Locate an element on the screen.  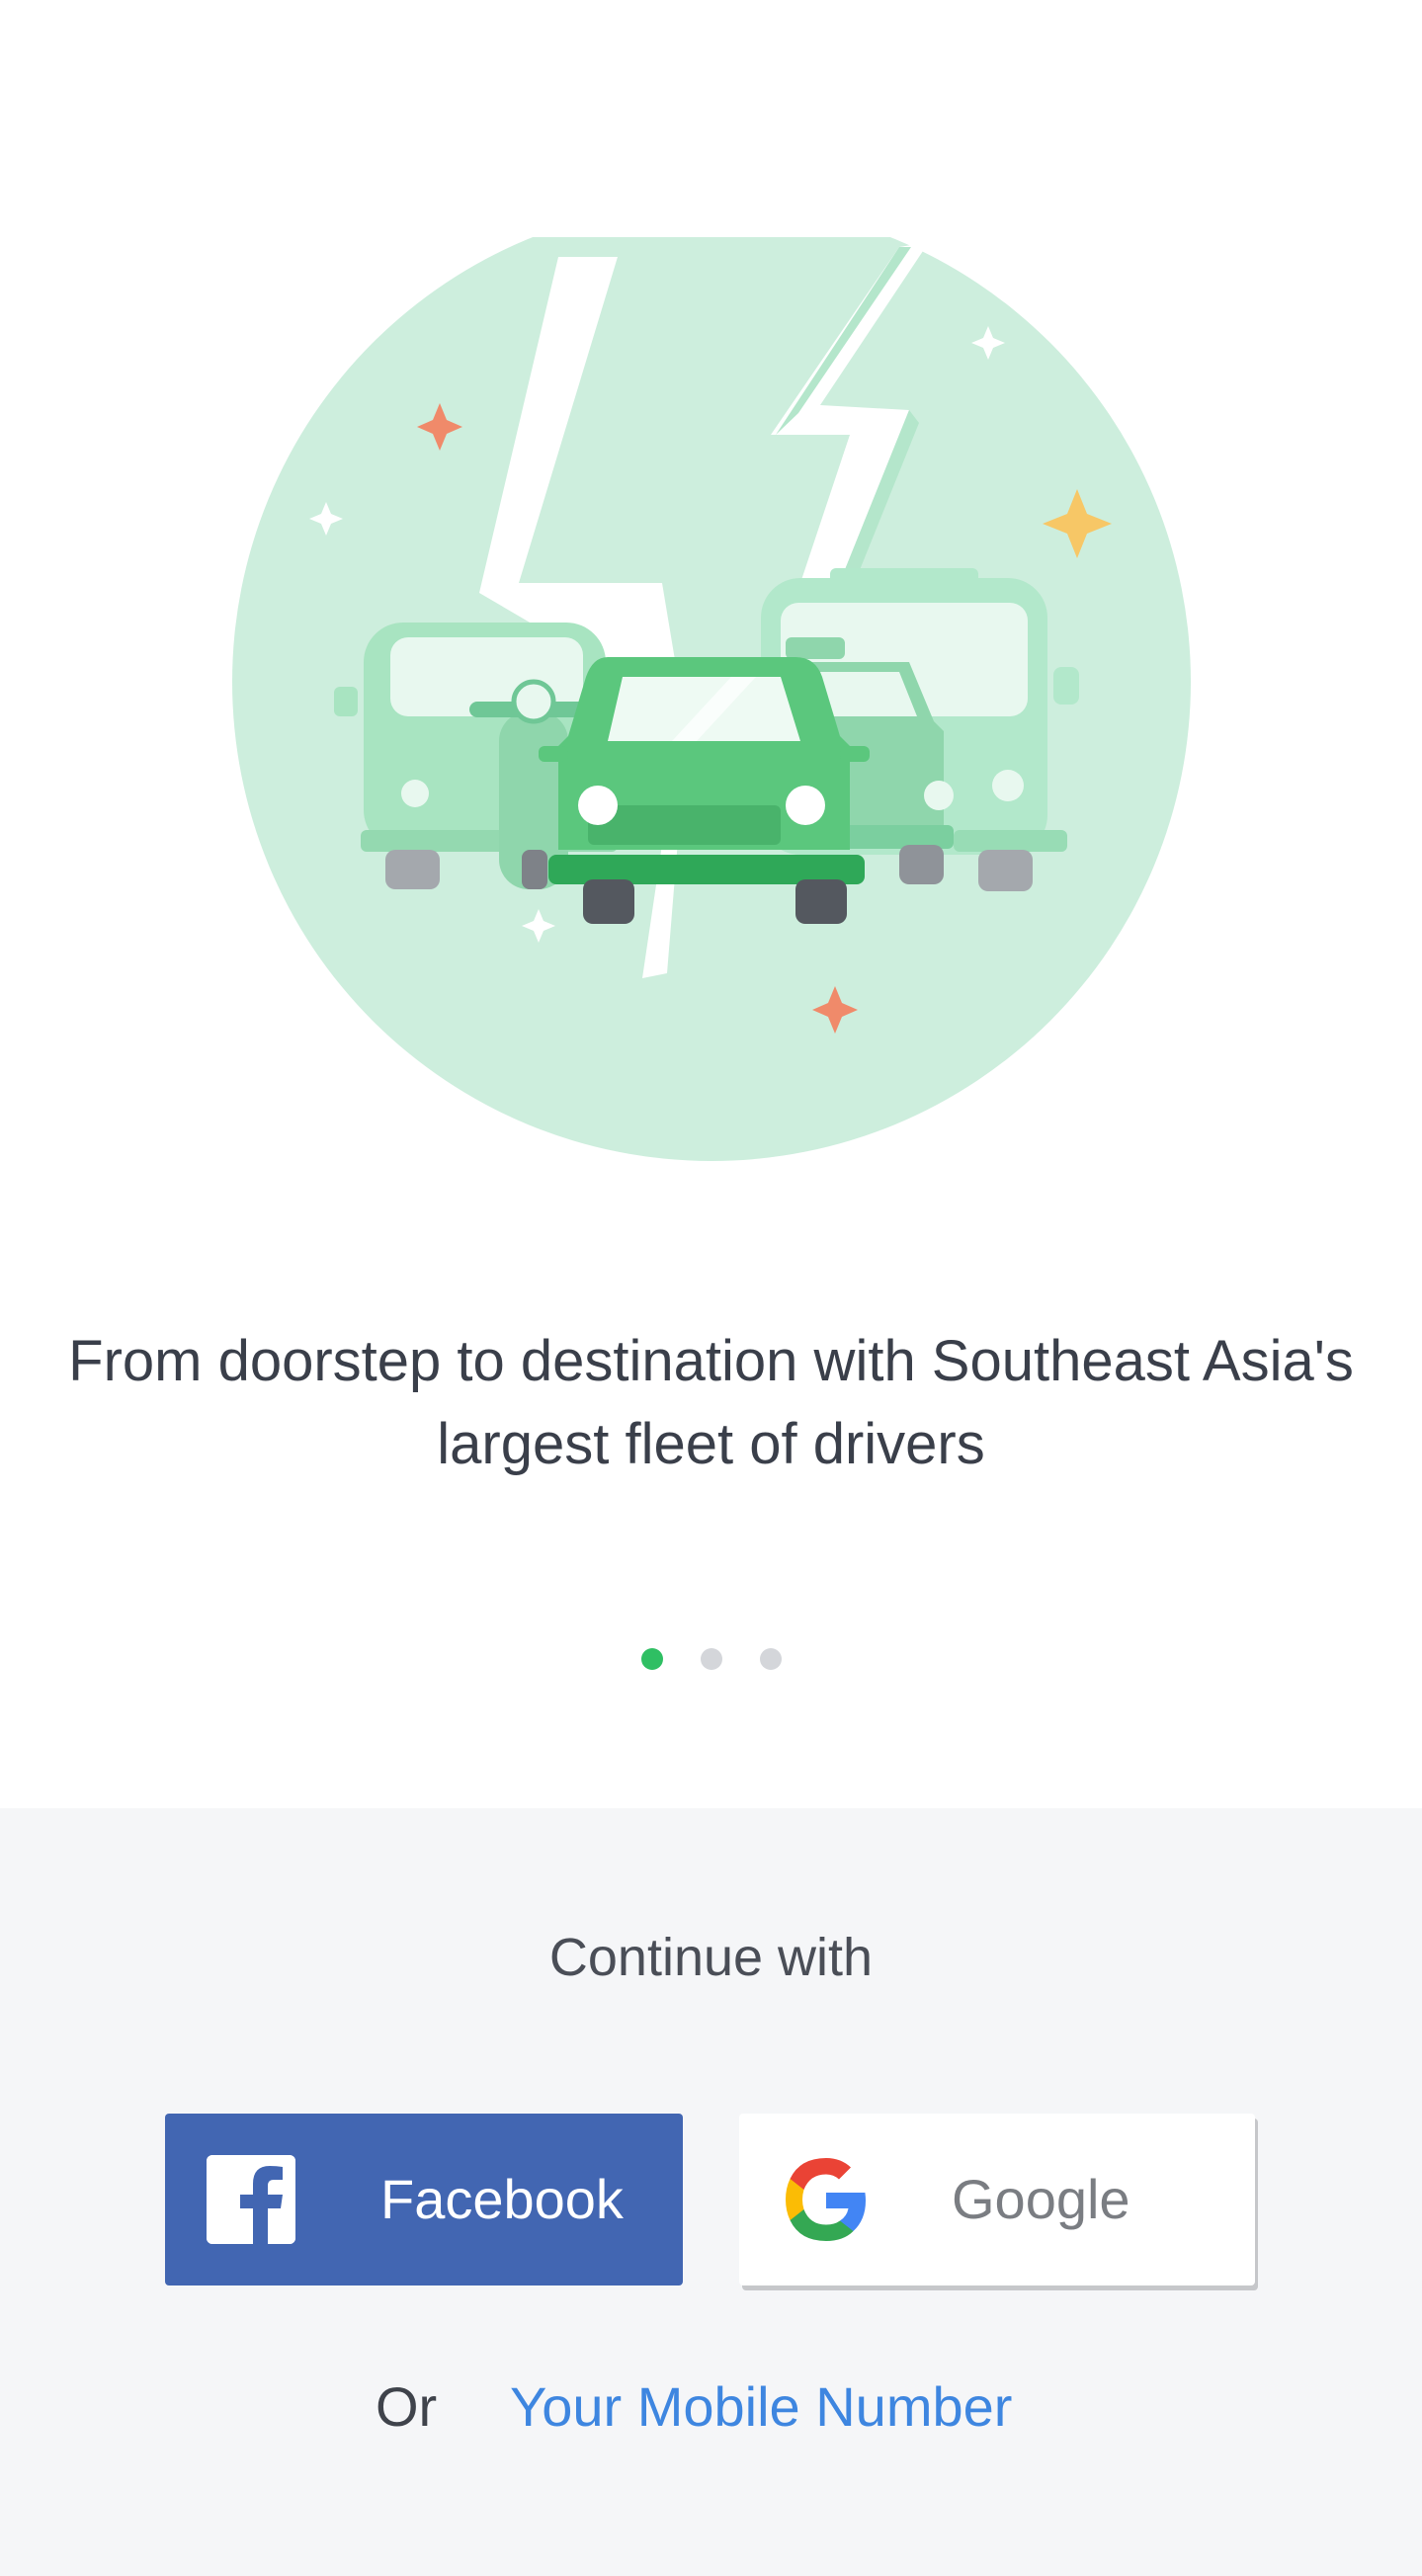
page-indicator is located at coordinates (711, 1659).